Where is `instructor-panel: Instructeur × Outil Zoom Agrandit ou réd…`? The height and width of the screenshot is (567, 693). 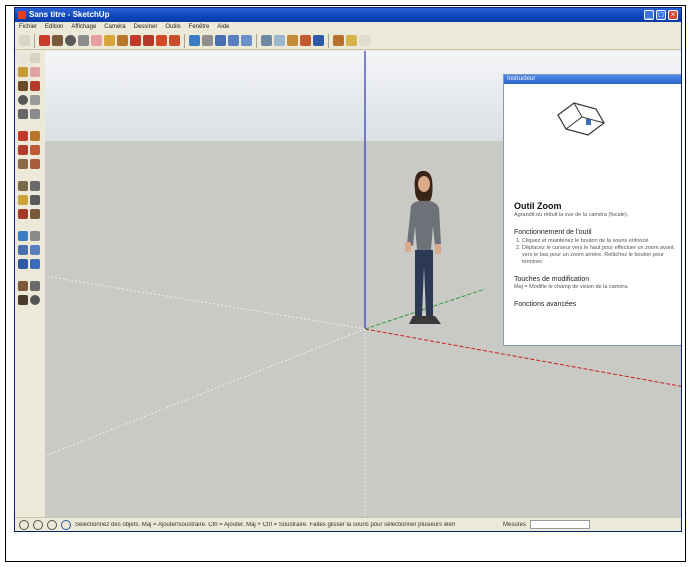 instructor-panel: Instructeur × Outil Zoom Agrandit ou réd… is located at coordinates (592, 210).